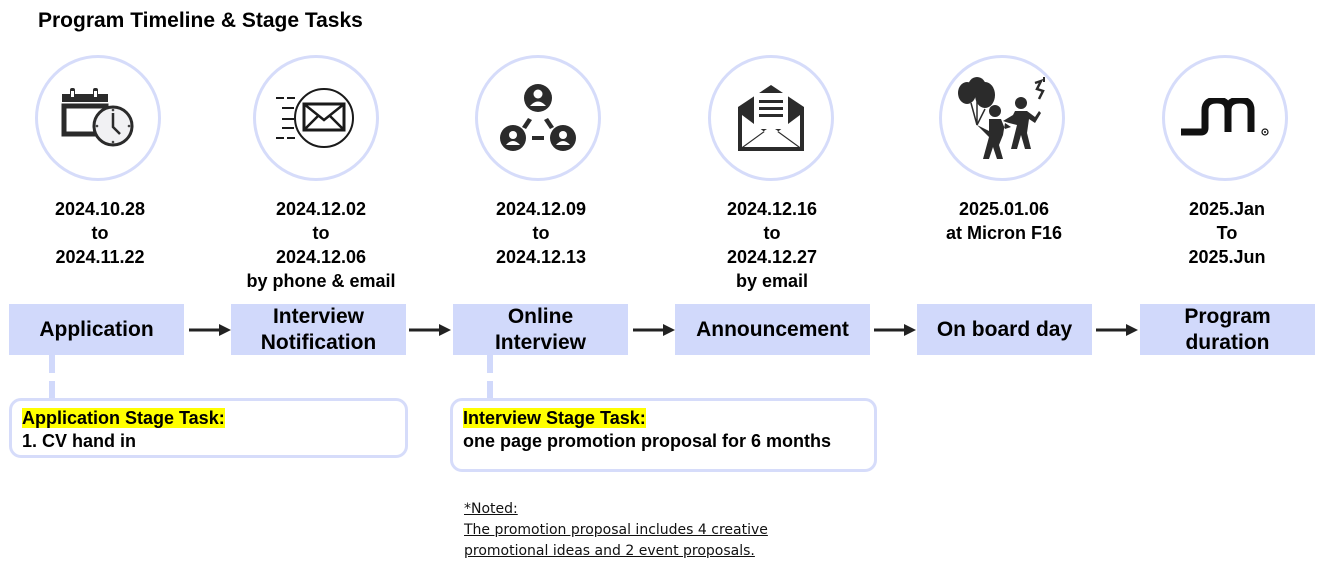 This screenshot has height=574, width=1324. I want to click on micron-logo-icon, so click(1225, 117).